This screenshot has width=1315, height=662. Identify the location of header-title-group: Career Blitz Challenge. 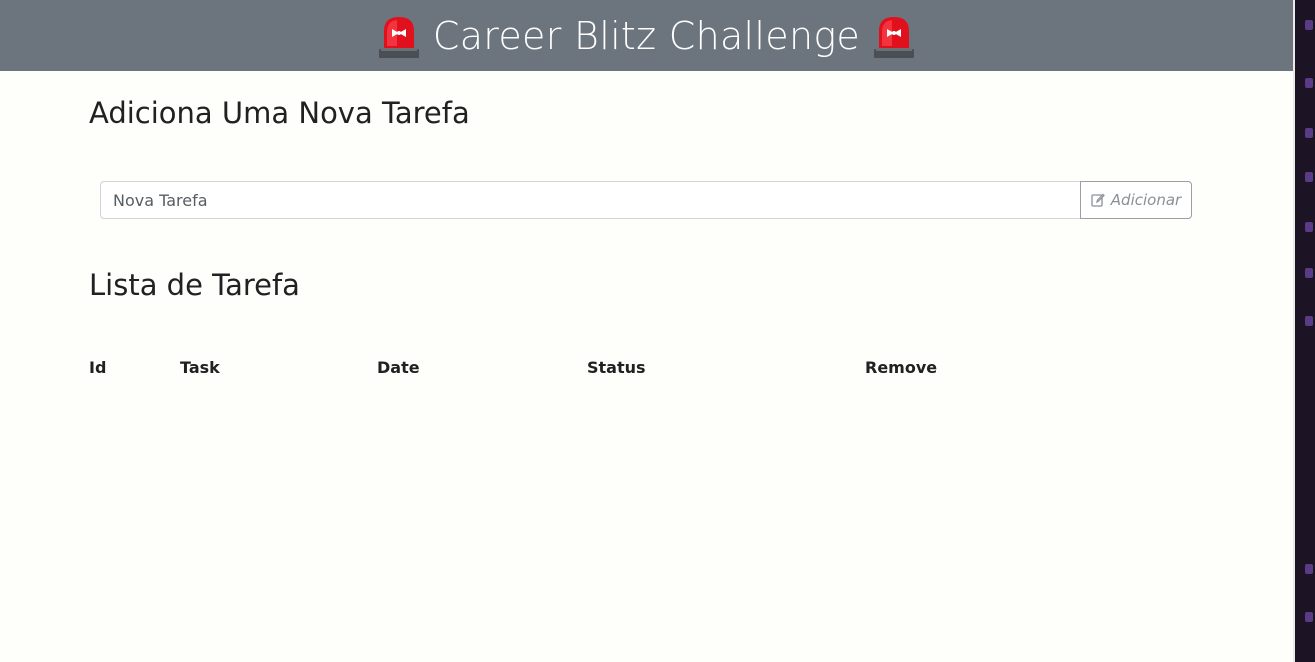
(646, 36).